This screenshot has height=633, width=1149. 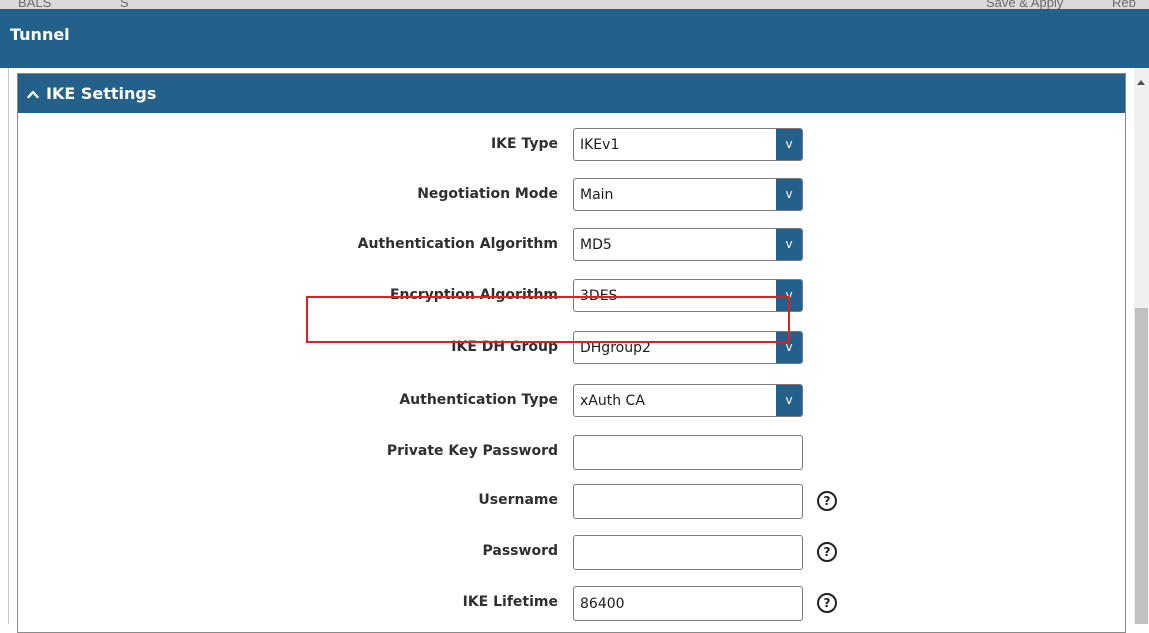 What do you see at coordinates (571, 93) in the screenshot?
I see `ike-settings-header: IKE Settings` at bounding box center [571, 93].